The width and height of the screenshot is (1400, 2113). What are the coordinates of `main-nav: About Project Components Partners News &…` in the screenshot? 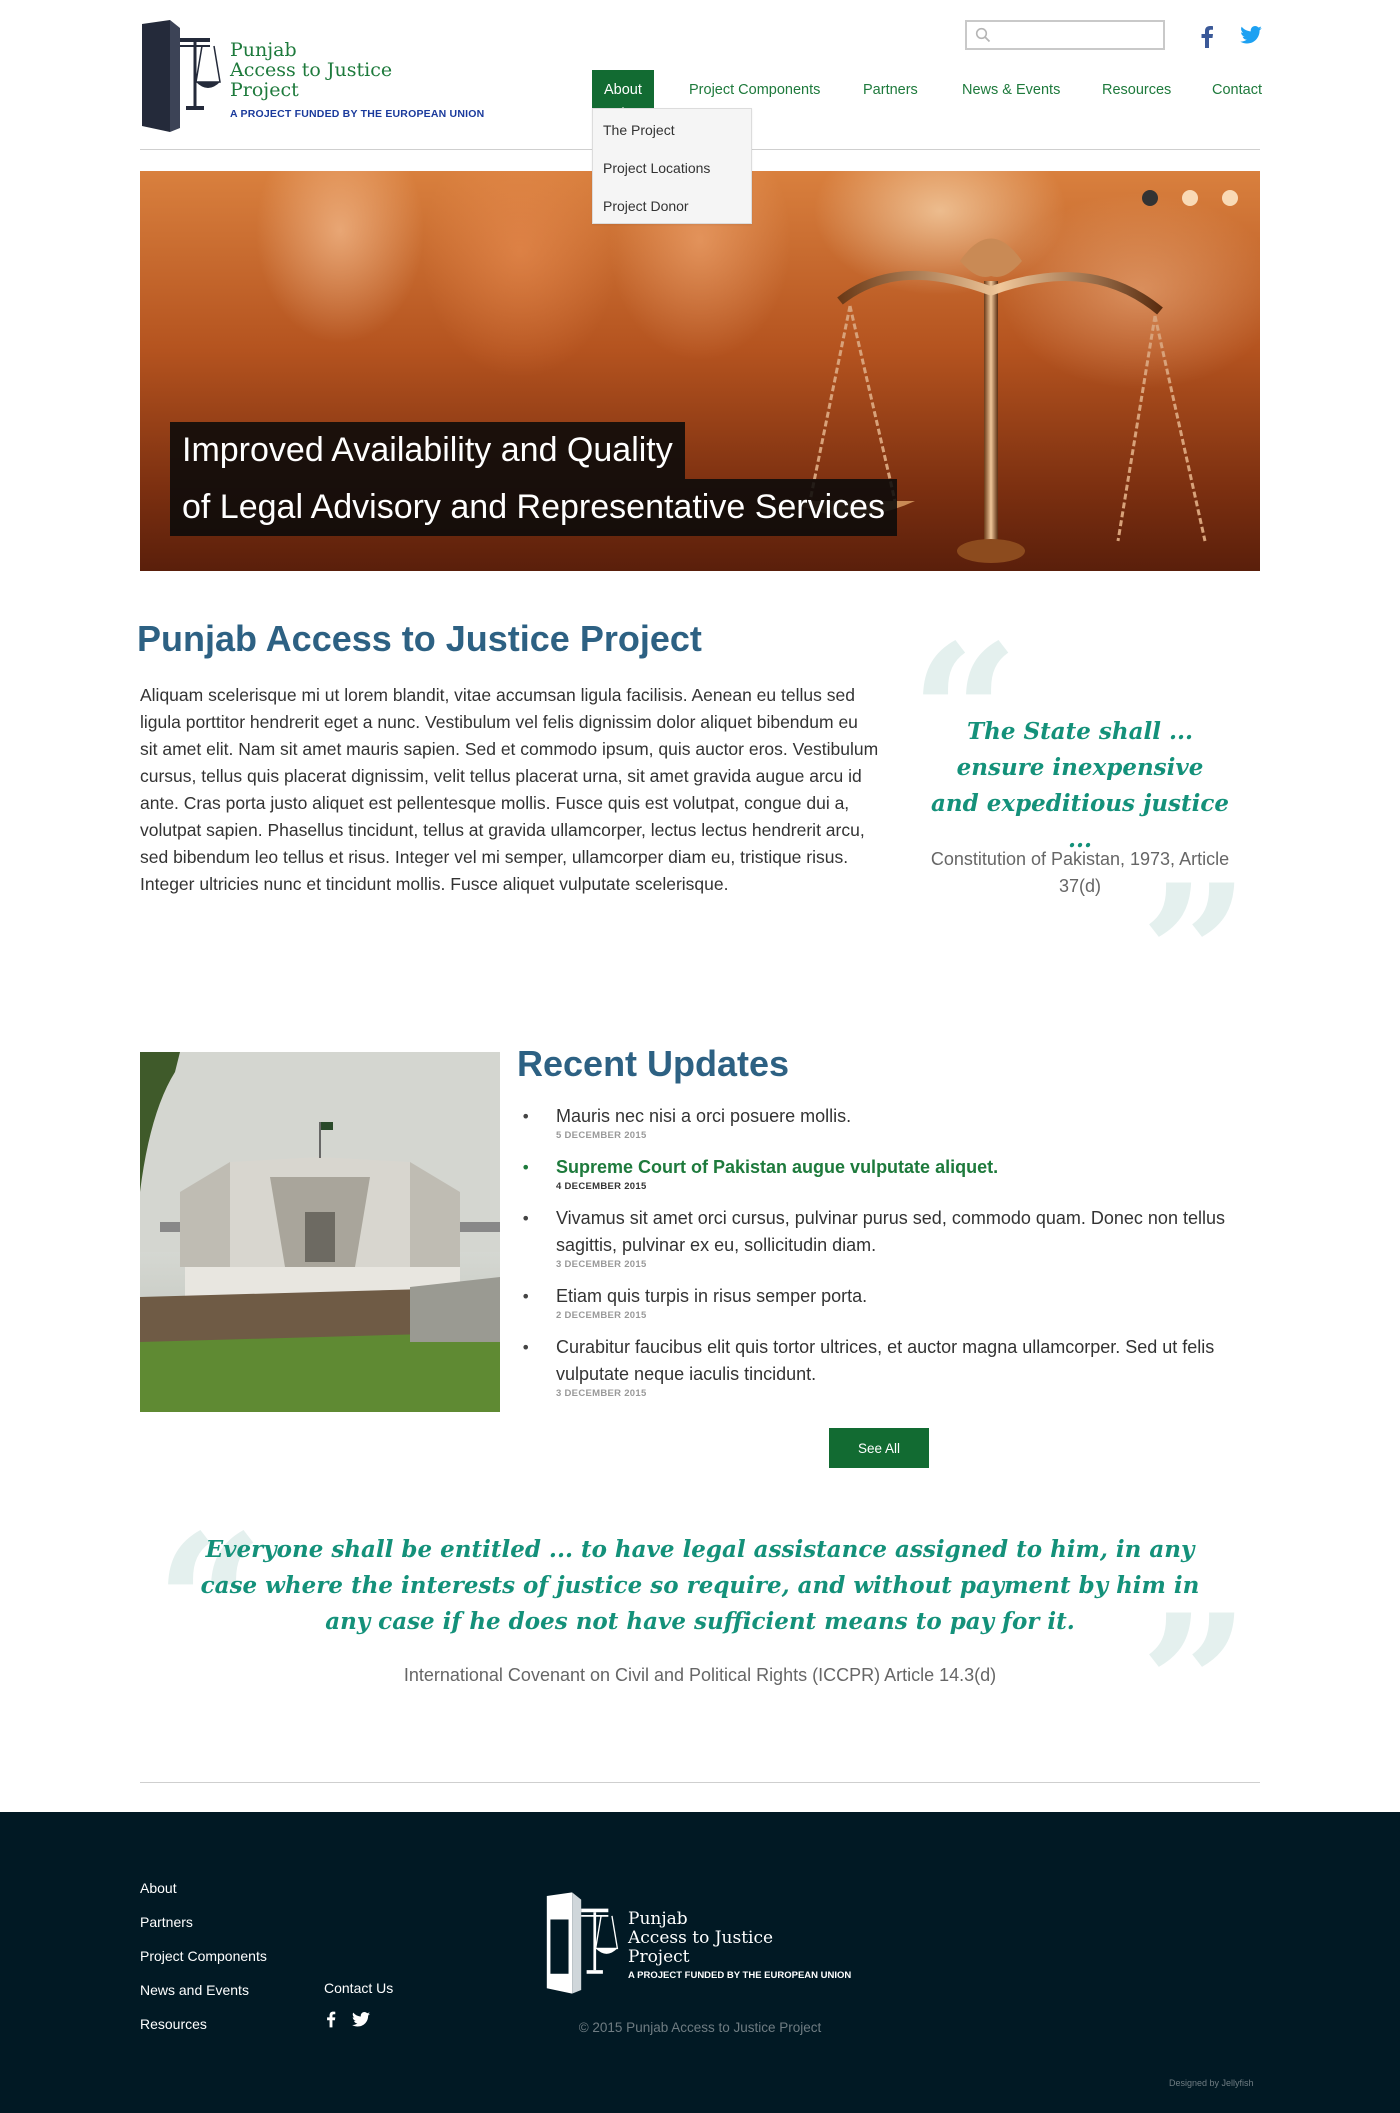 It's located at (932, 92).